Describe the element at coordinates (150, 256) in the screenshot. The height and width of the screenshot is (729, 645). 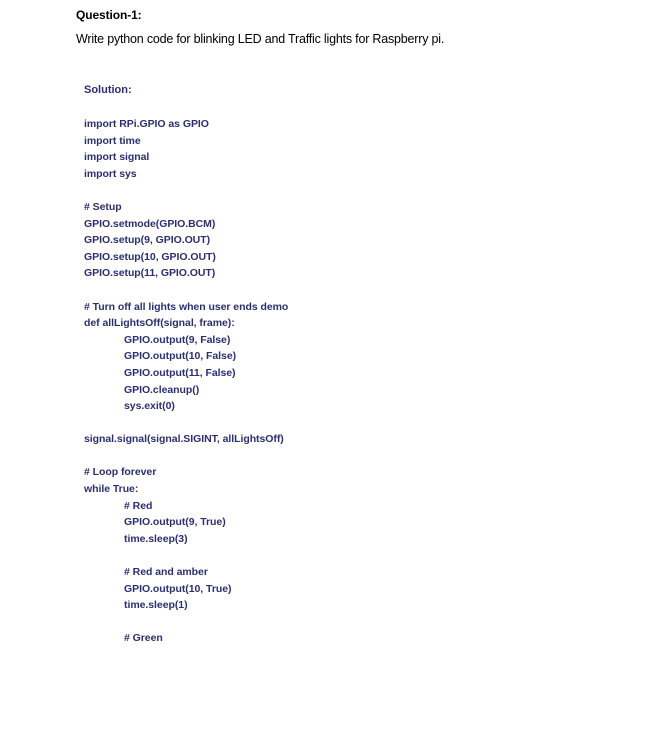
I see `code-line-setup-10: GPIO.setup(10, GPIO.OUT)` at that location.